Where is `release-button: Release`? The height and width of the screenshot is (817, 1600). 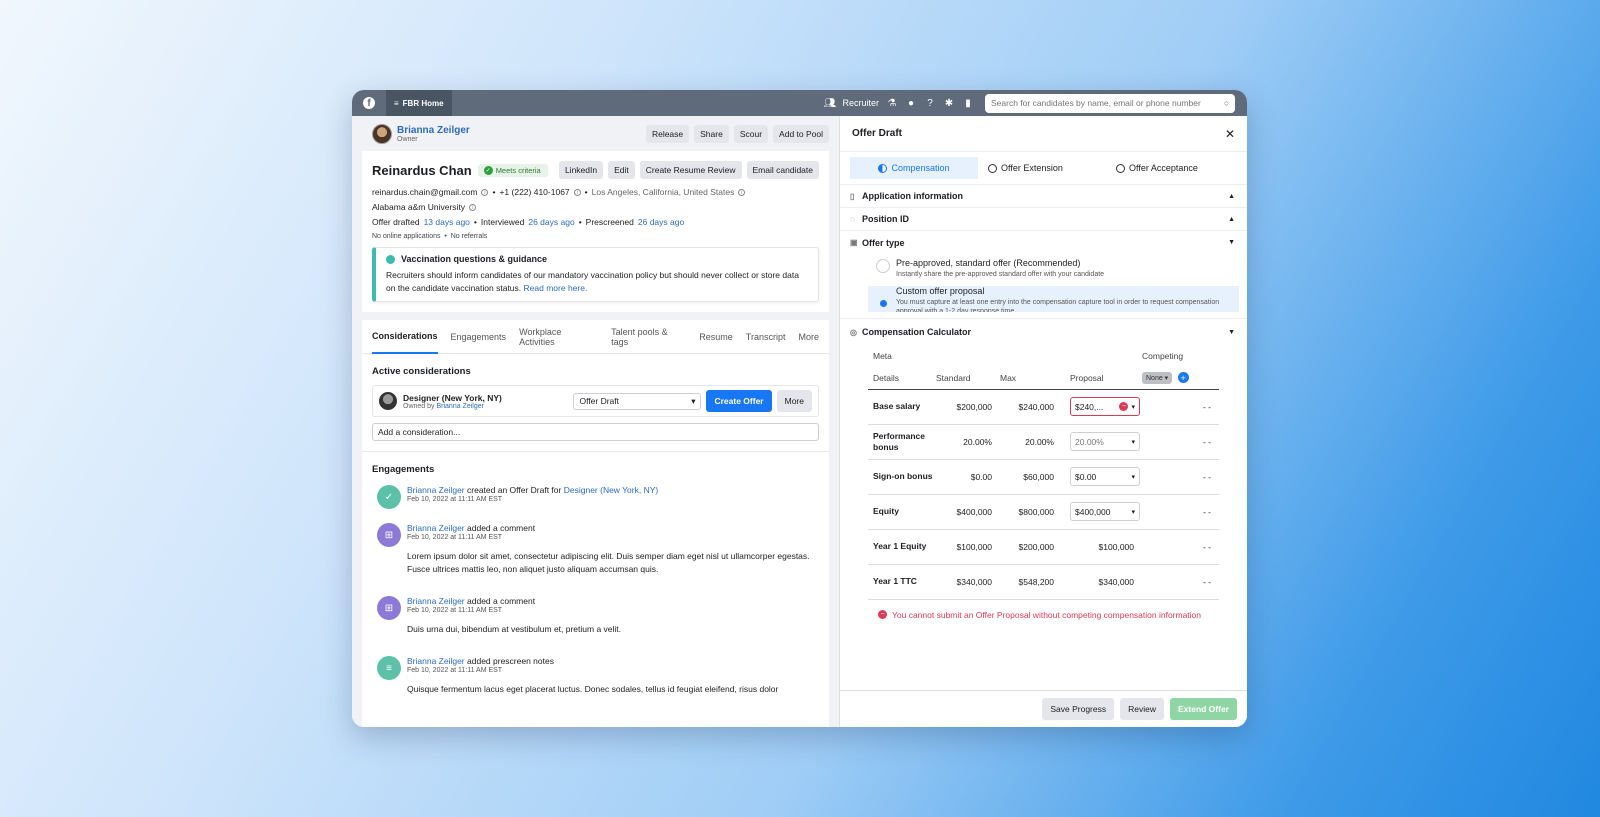 release-button: Release is located at coordinates (667, 133).